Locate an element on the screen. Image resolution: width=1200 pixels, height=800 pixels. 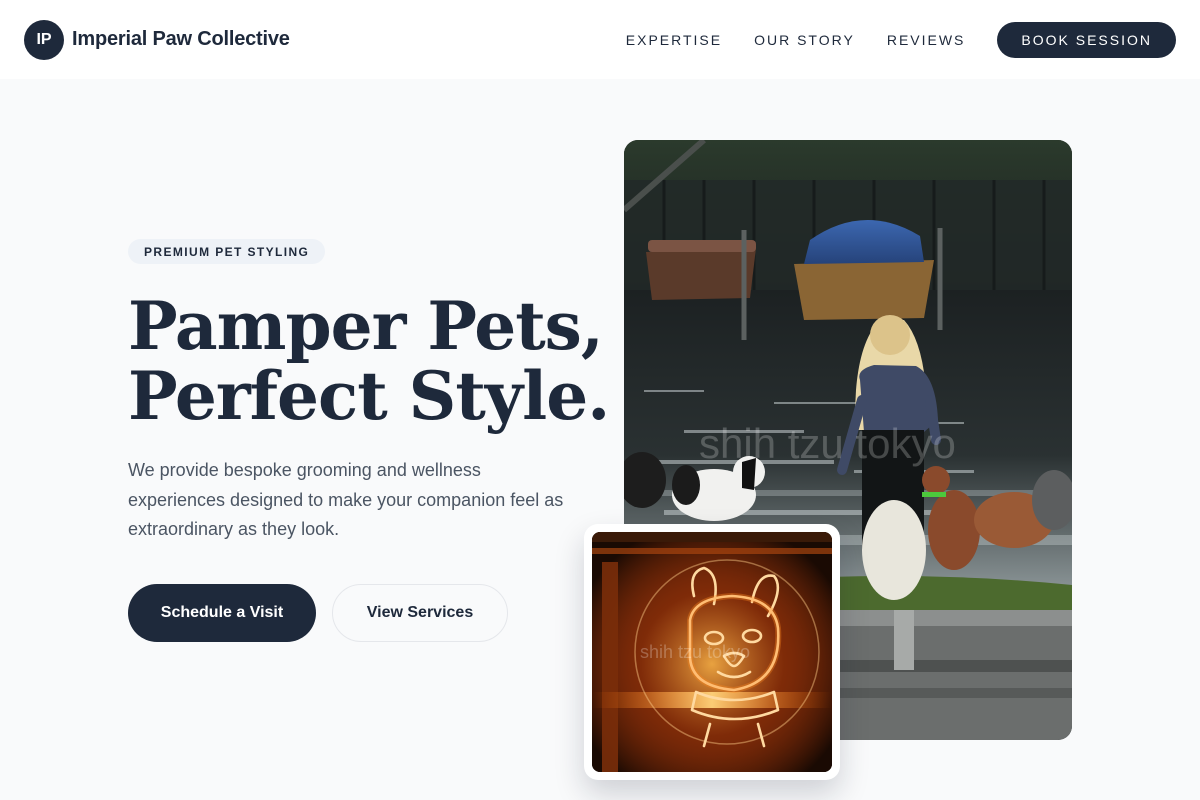
nav-link-our-story: OUR STORY is located at coordinates (804, 40).